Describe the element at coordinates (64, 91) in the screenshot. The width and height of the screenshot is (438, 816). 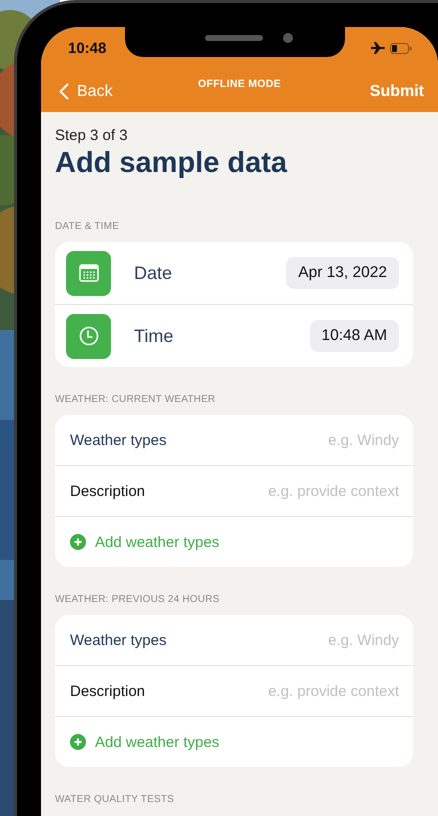
I see `chevron-left-icon` at that location.